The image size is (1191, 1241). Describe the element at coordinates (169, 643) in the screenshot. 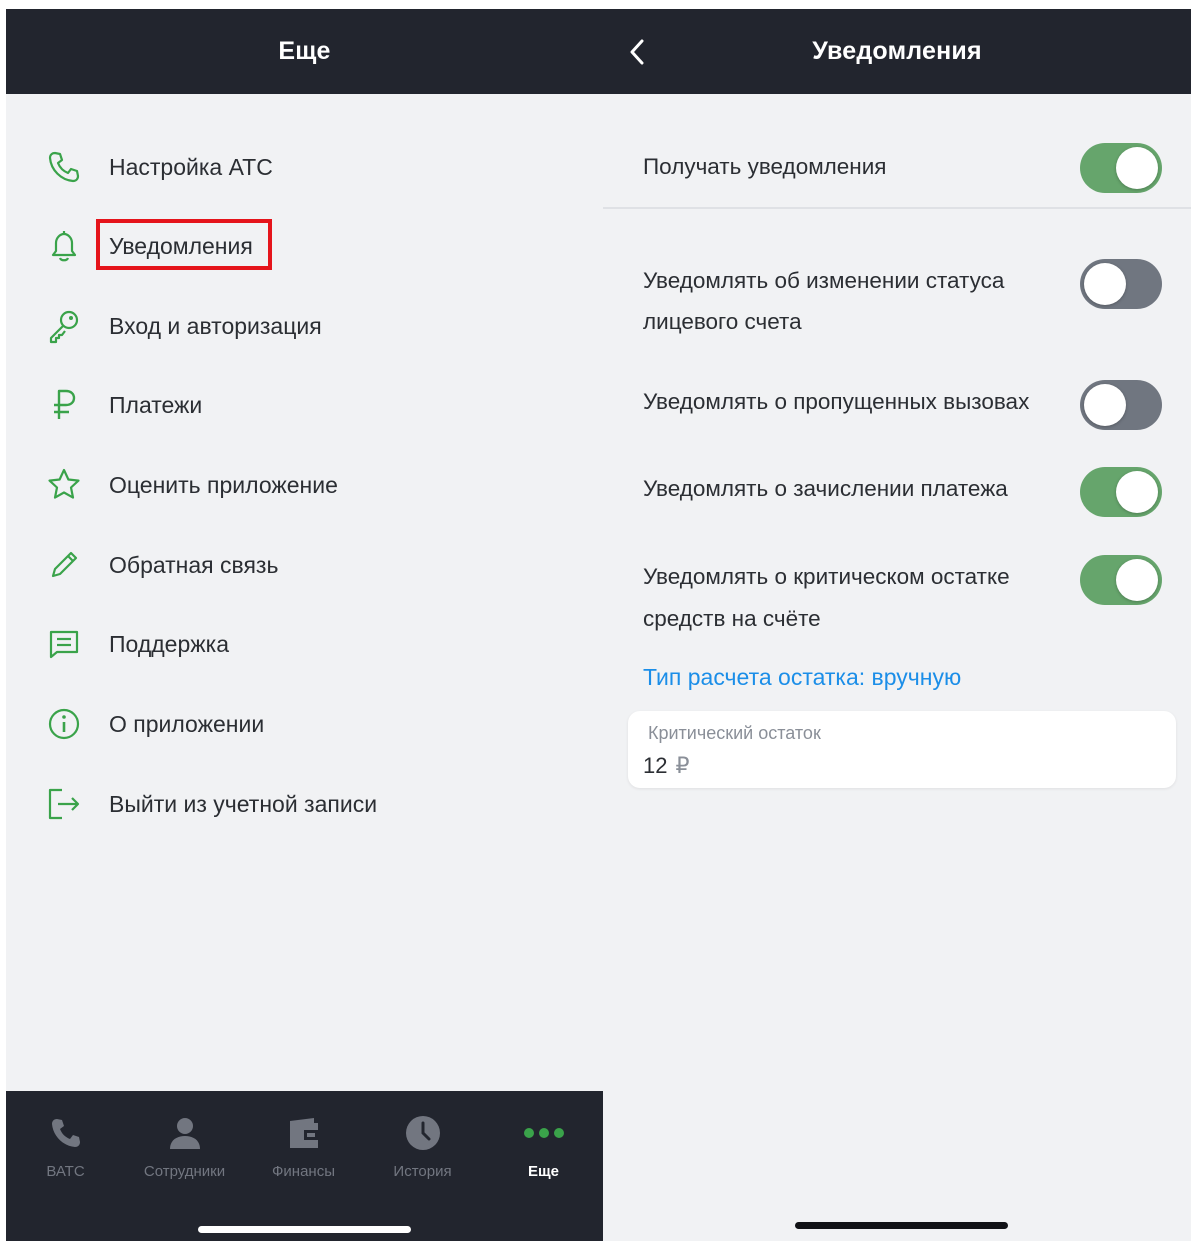

I see `menu-item-label: Поддержка` at that location.